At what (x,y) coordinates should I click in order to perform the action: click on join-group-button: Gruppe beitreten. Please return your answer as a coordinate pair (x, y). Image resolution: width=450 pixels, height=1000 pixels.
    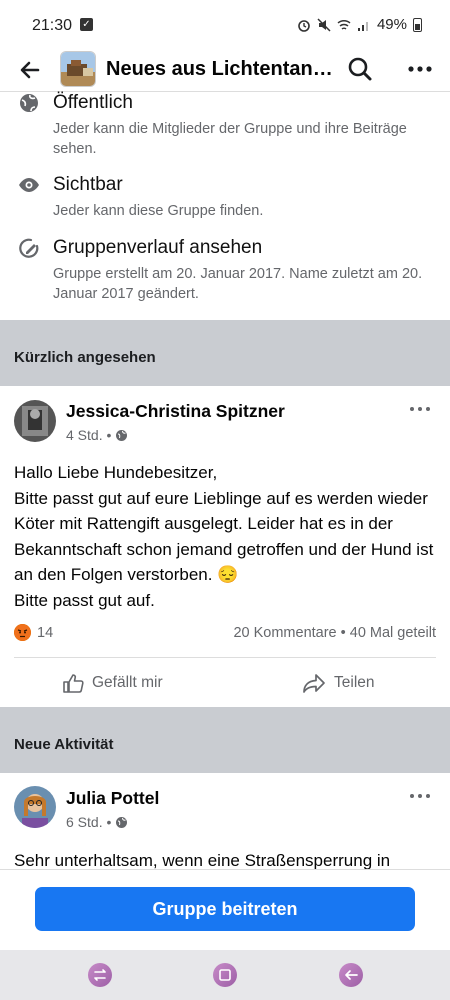
    Looking at the image, I should click on (225, 909).